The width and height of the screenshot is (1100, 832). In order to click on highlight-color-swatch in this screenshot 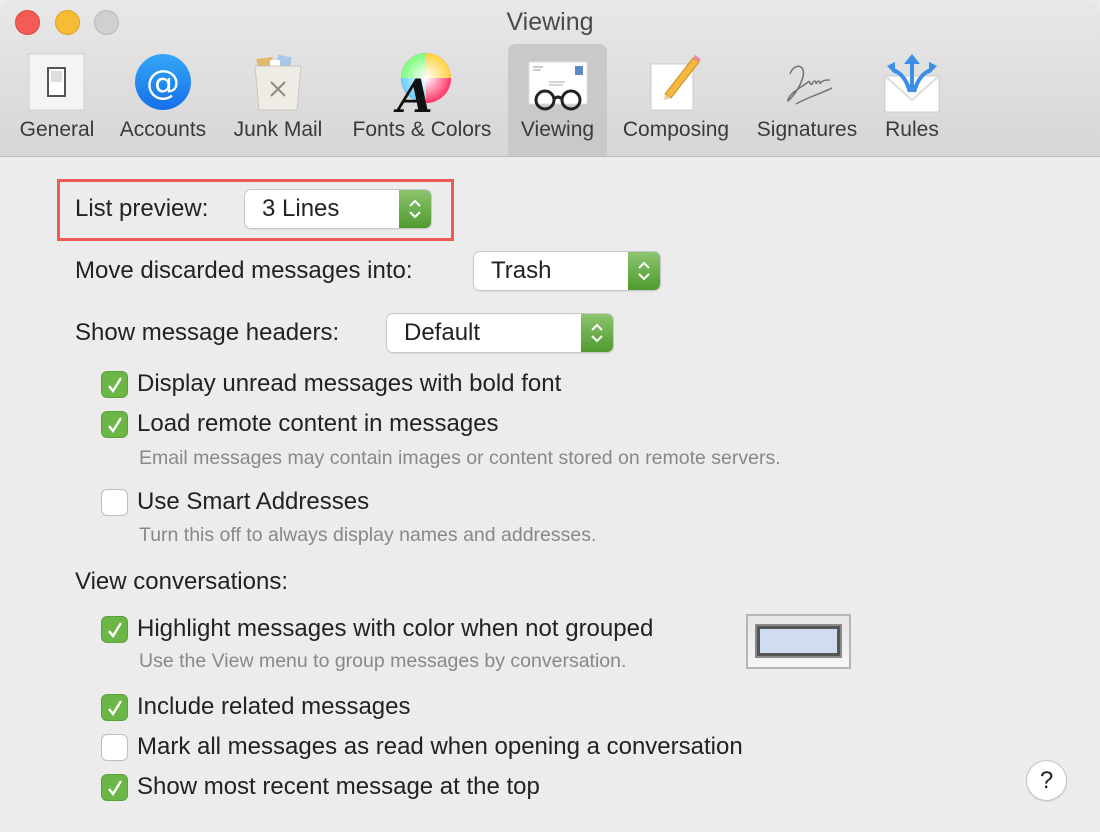, I will do `click(798, 641)`.